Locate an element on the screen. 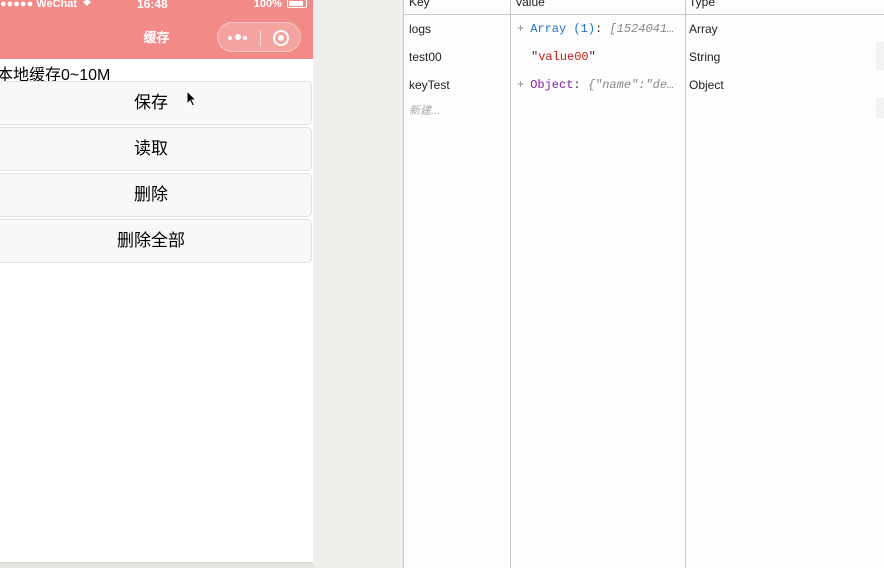 This screenshot has height=568, width=884. battery-status: 100% is located at coordinates (280, 5).